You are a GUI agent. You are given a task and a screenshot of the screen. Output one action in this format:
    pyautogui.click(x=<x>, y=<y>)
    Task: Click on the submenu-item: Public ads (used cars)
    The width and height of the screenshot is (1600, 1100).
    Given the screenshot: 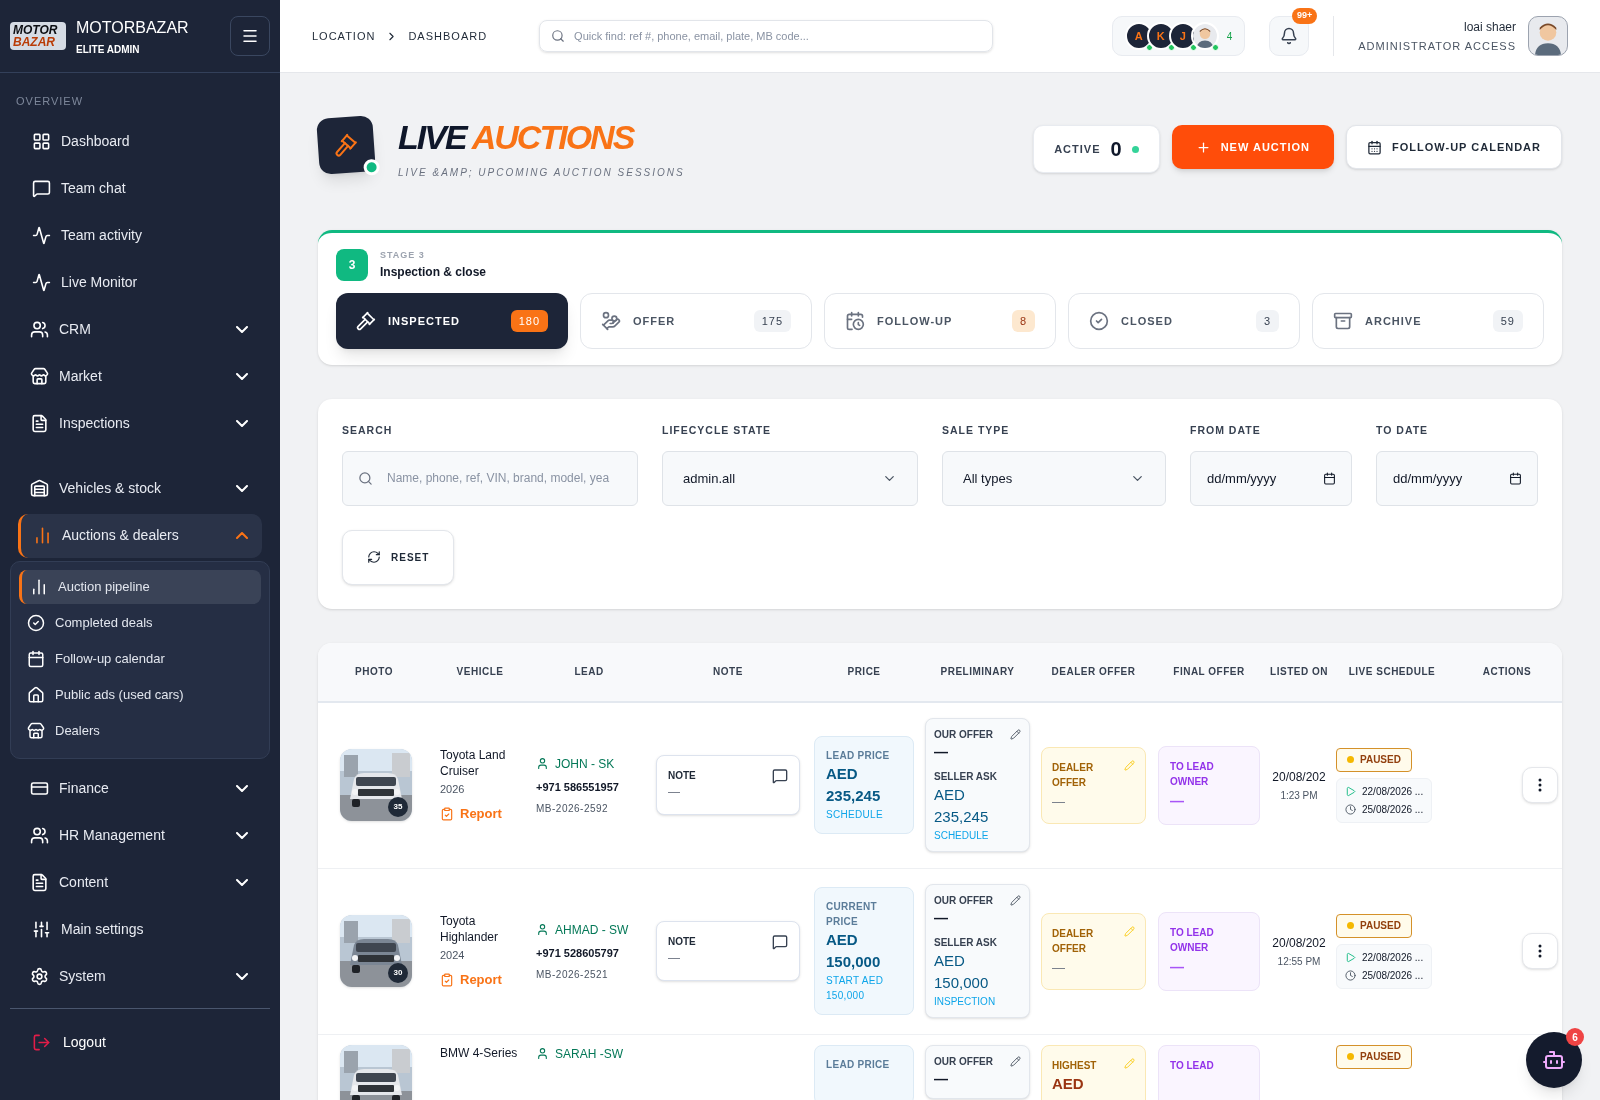 What is the action you would take?
    pyautogui.click(x=140, y=694)
    